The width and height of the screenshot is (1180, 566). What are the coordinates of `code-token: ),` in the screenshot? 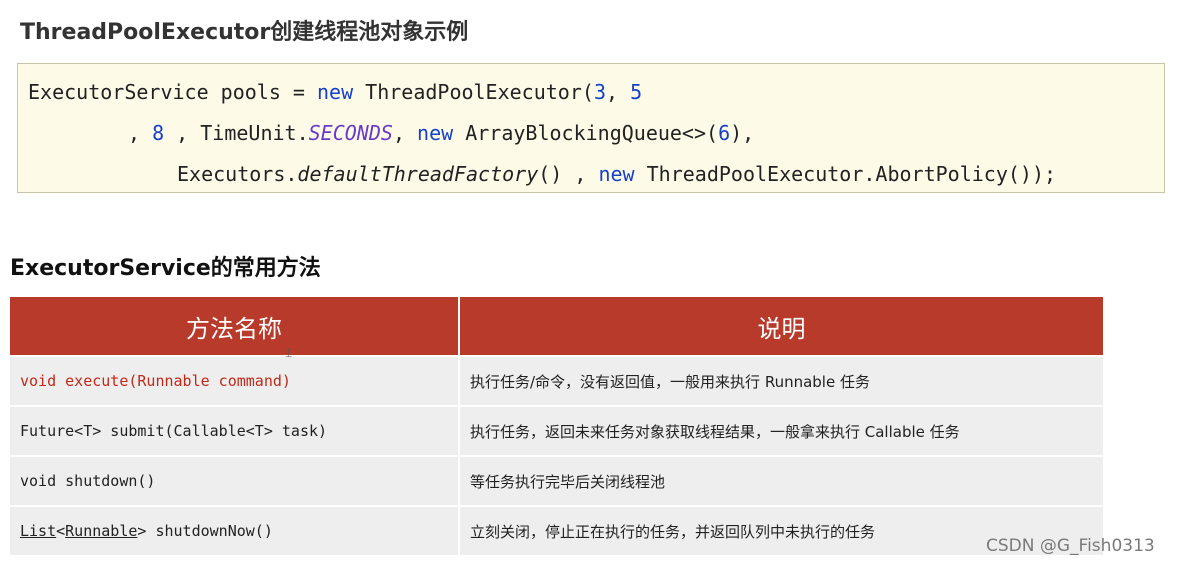 It's located at (742, 133).